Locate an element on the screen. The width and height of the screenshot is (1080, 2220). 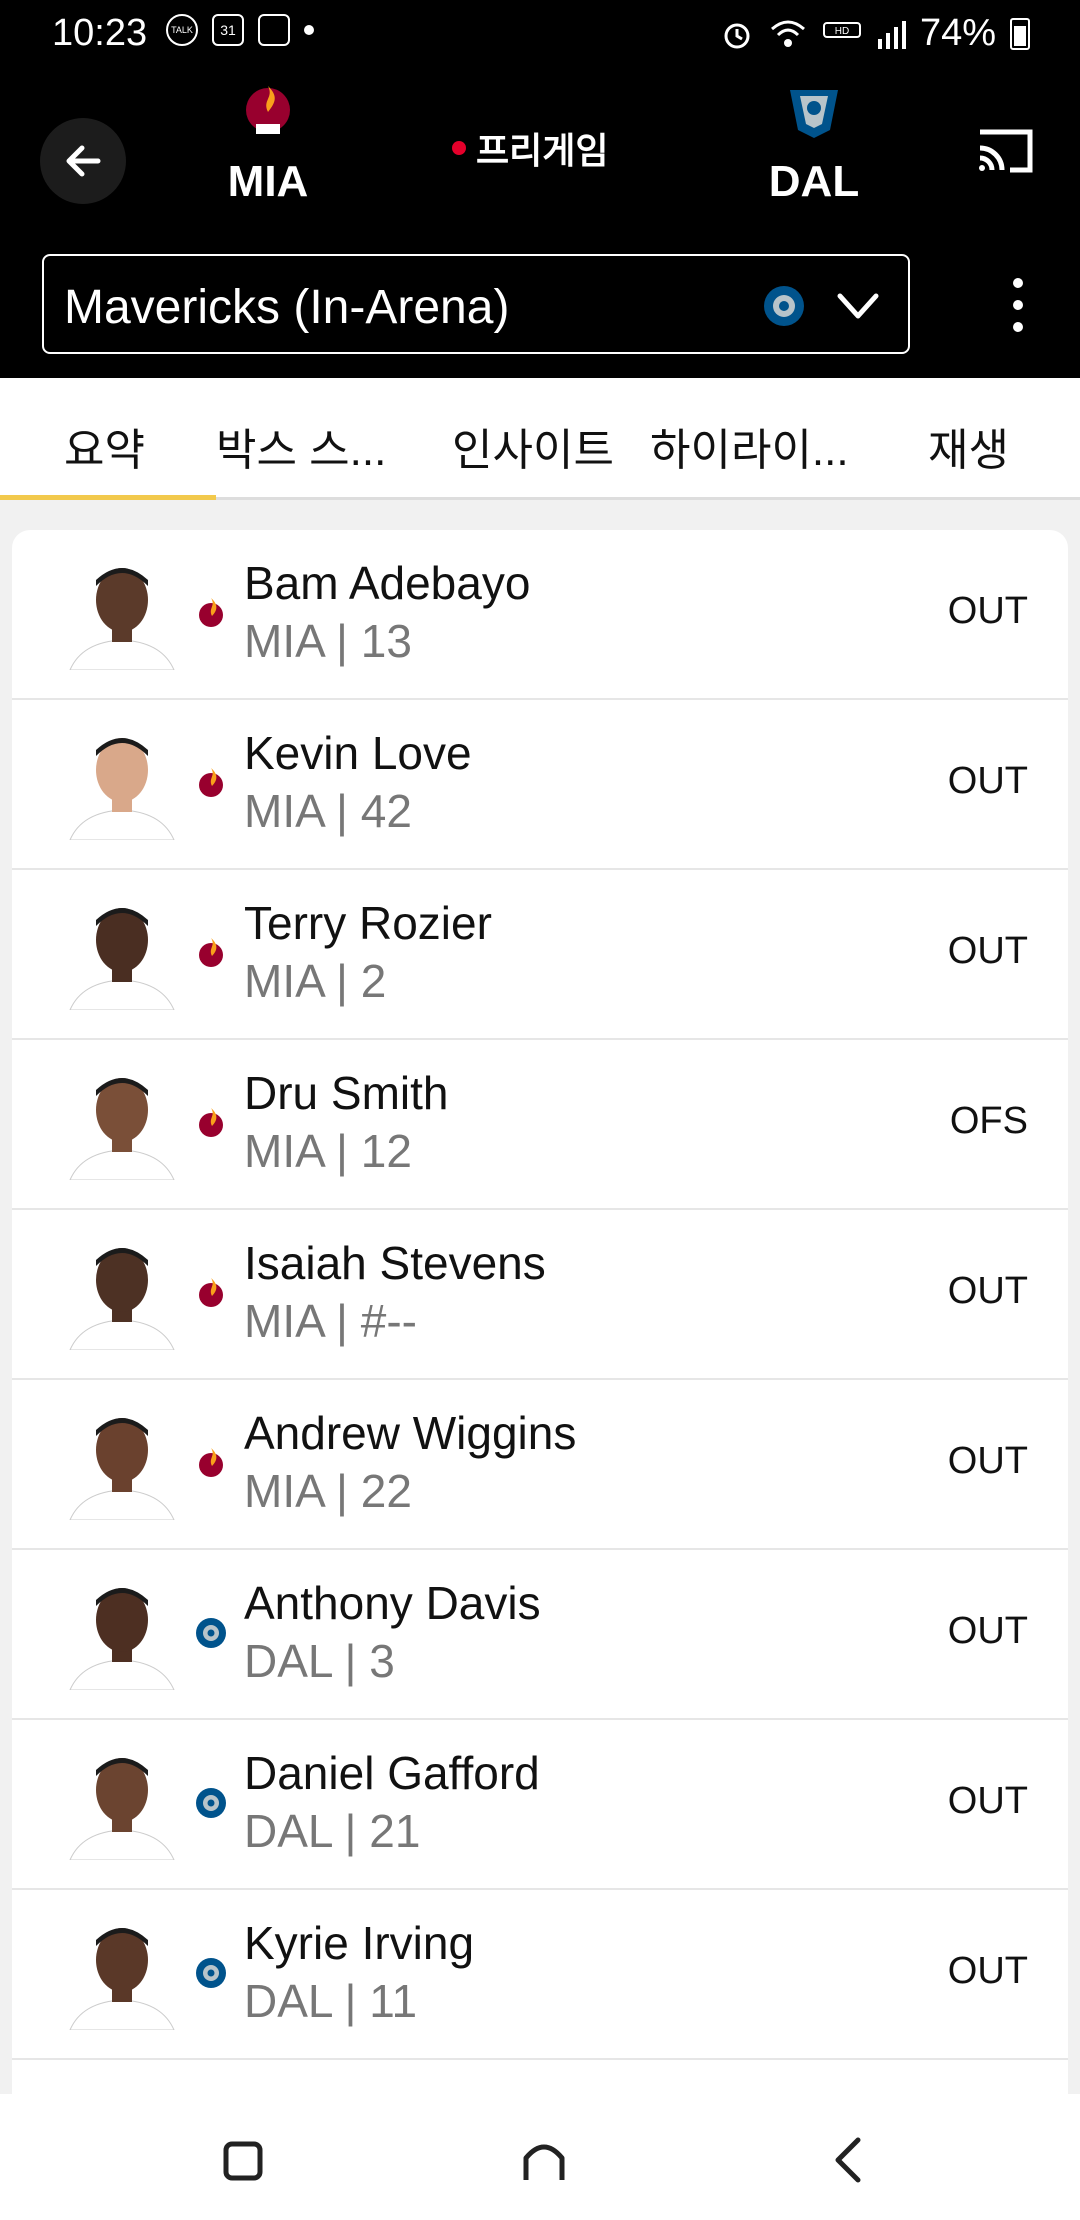
player-team-number: DAL | 11 is located at coordinates (331, 2001).